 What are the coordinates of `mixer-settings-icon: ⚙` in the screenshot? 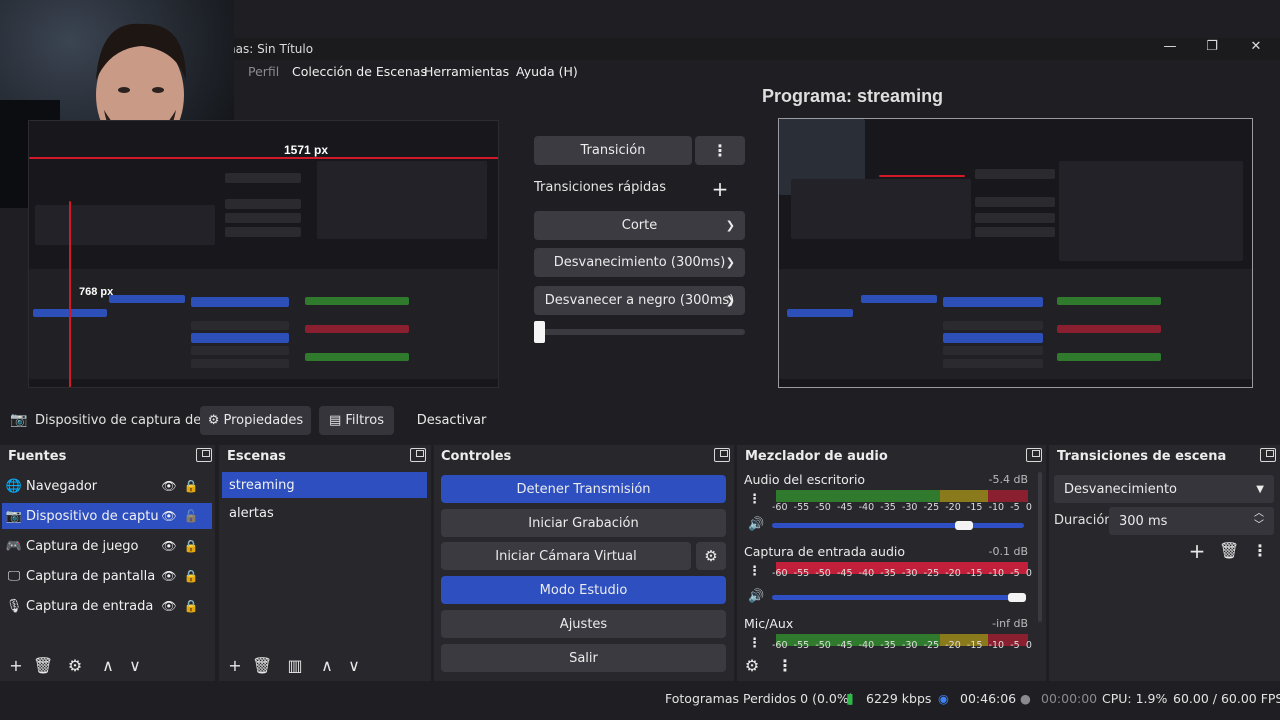 It's located at (752, 665).